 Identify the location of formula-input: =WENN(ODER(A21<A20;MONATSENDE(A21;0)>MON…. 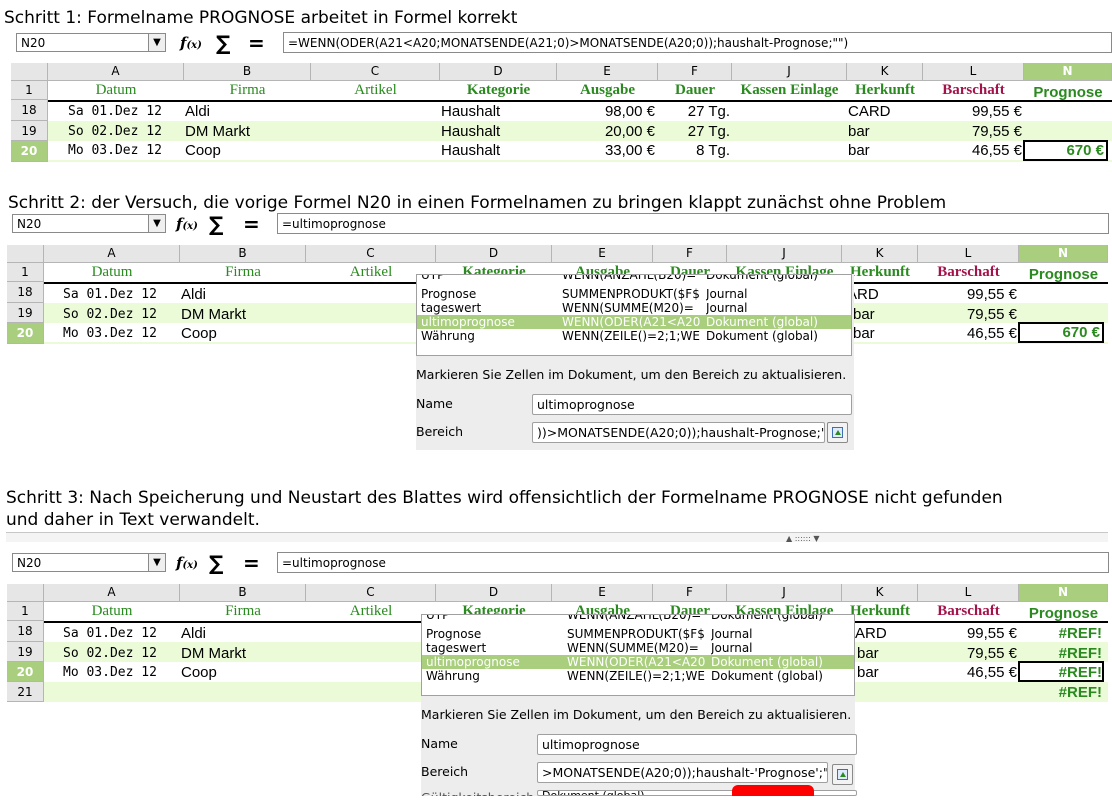
(697, 42).